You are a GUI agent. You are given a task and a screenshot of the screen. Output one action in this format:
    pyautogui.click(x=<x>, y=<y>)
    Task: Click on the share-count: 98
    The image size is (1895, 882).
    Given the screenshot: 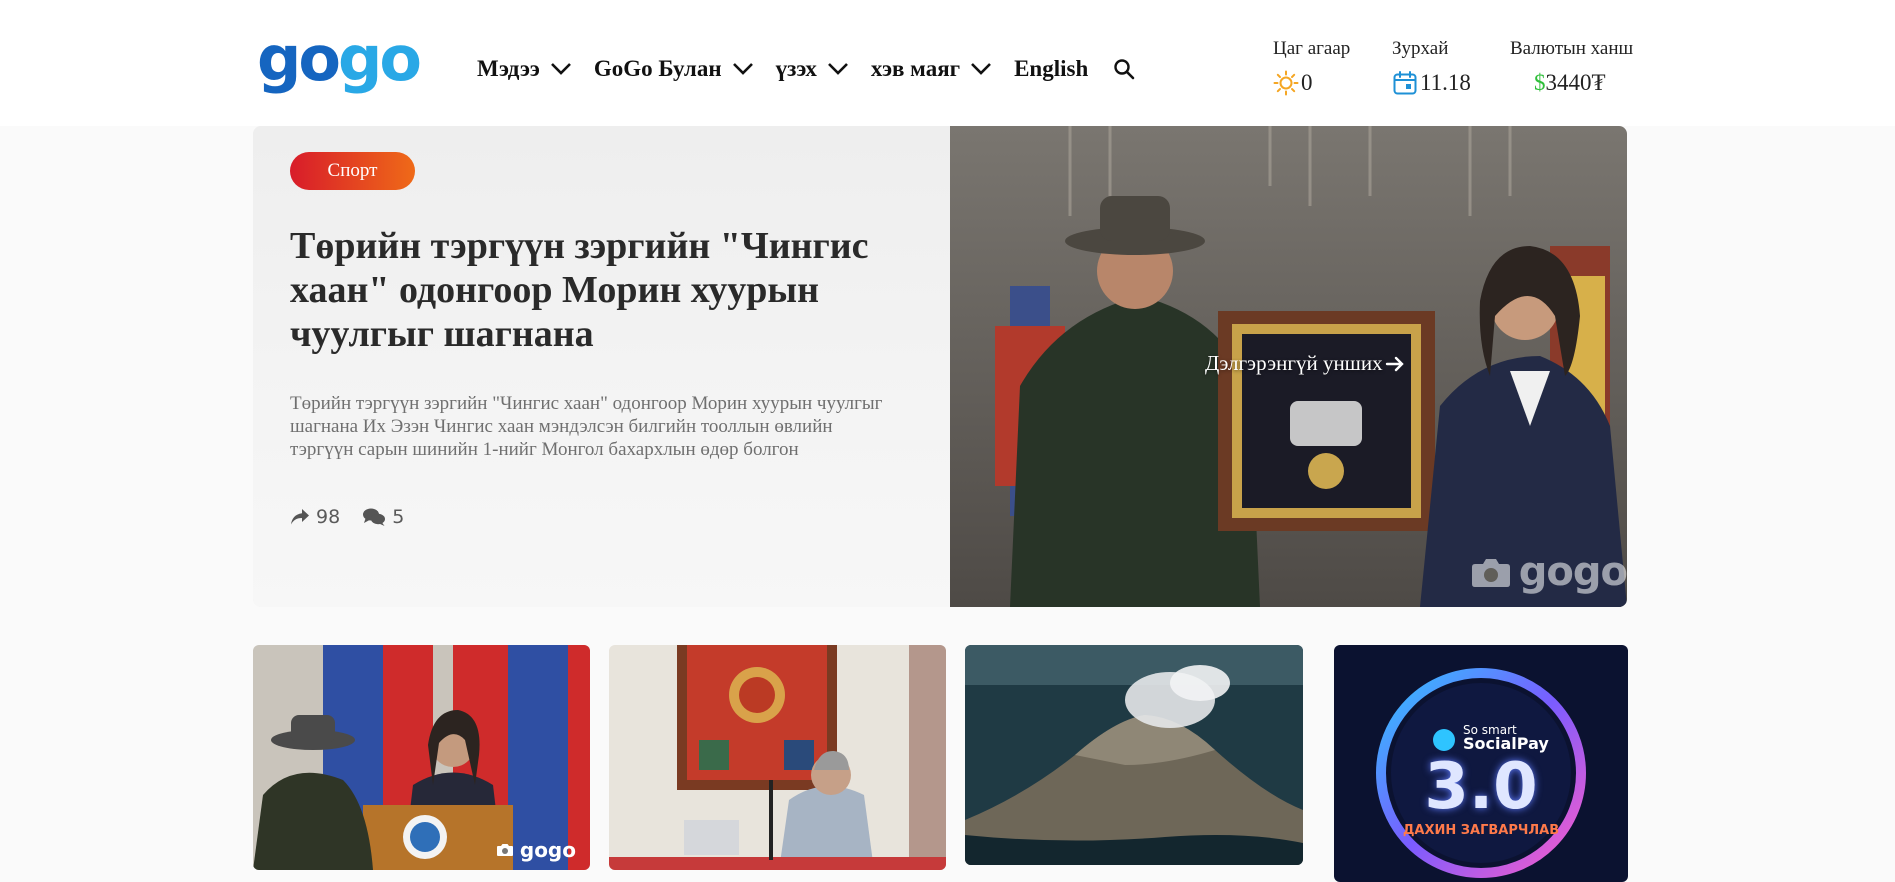 What is the action you would take?
    pyautogui.click(x=315, y=517)
    